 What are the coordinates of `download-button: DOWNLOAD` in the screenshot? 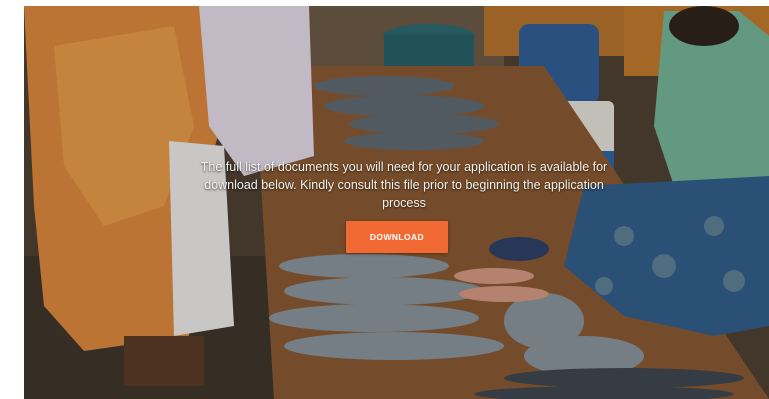 It's located at (397, 237).